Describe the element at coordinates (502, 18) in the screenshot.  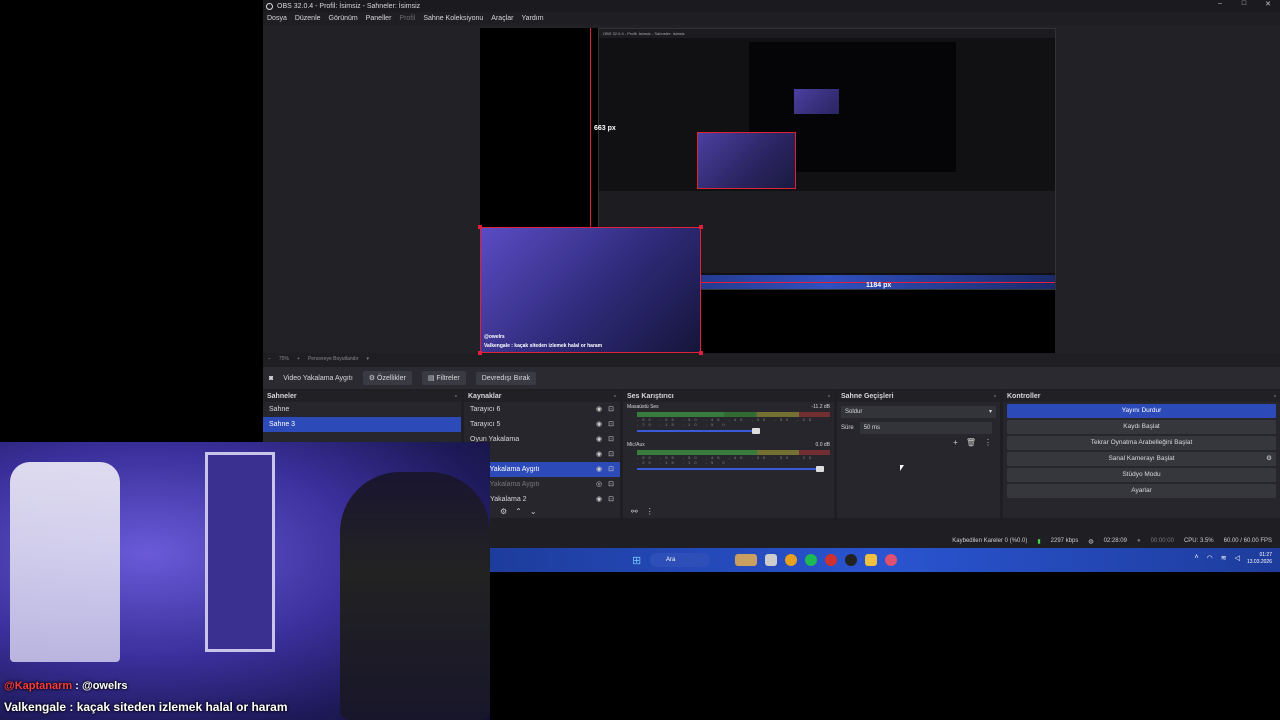
I see `menu-araclar: Araçlar` at that location.